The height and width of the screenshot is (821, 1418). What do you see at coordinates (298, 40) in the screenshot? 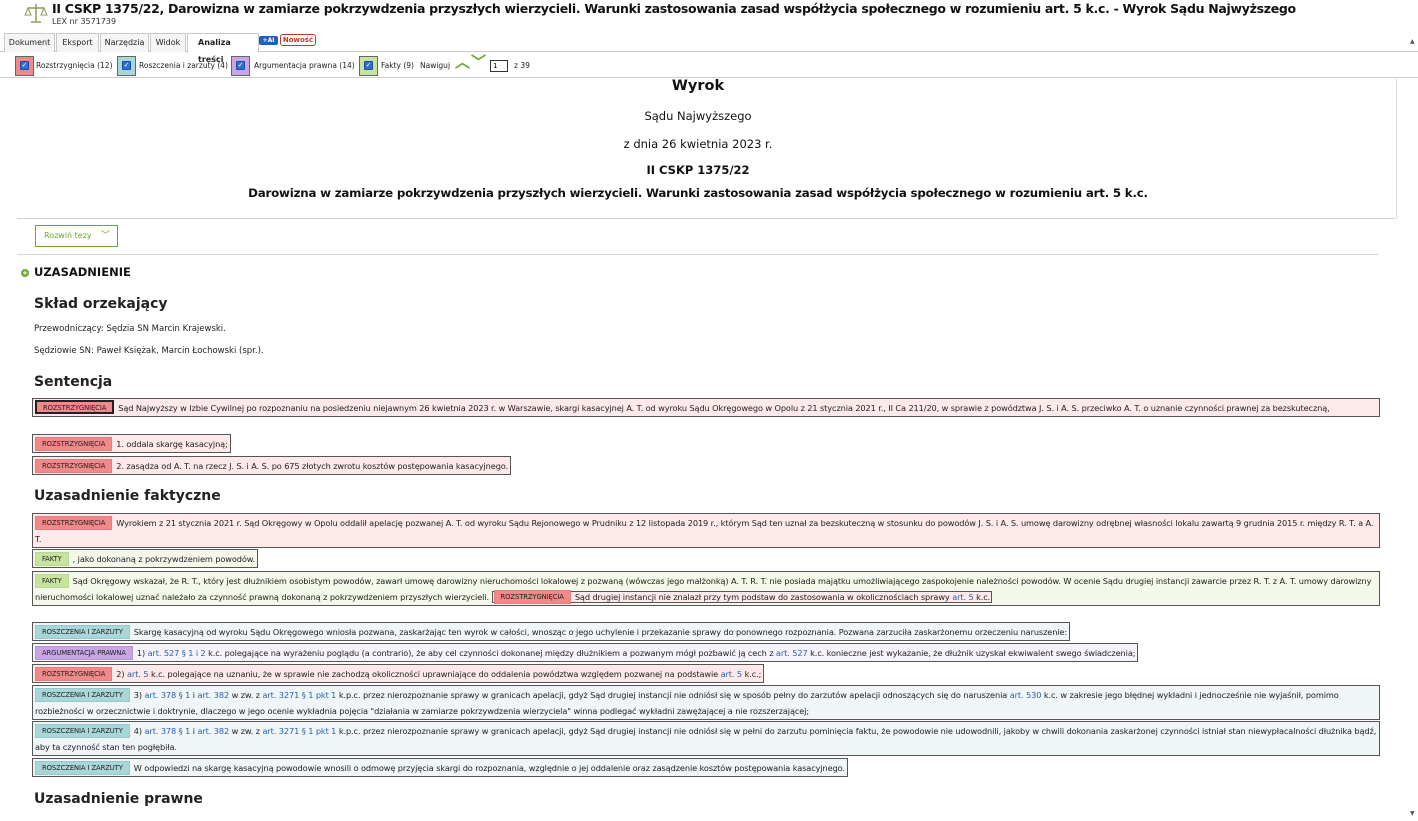
I see `new-badge: Nowość` at bounding box center [298, 40].